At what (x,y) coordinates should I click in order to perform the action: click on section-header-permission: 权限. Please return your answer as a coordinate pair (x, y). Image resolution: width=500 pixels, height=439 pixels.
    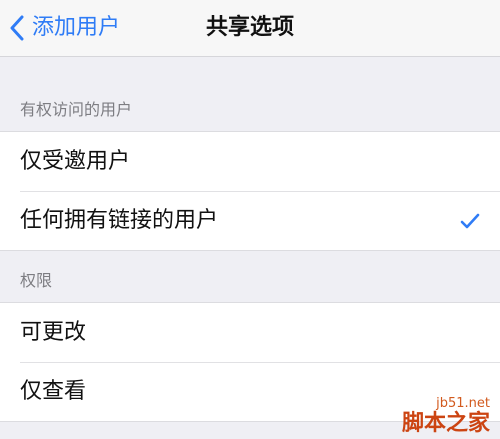
    Looking at the image, I should click on (36, 280).